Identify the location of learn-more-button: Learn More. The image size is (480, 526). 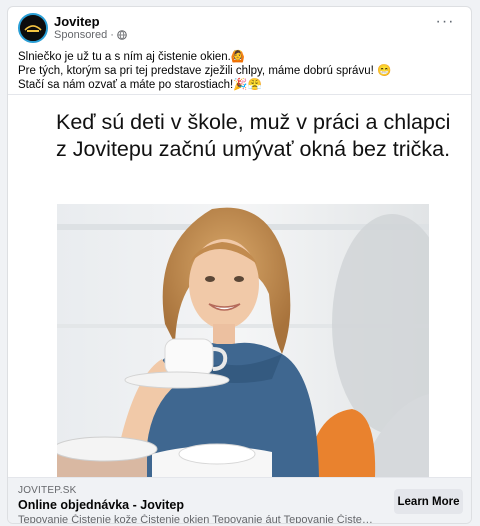
(428, 501).